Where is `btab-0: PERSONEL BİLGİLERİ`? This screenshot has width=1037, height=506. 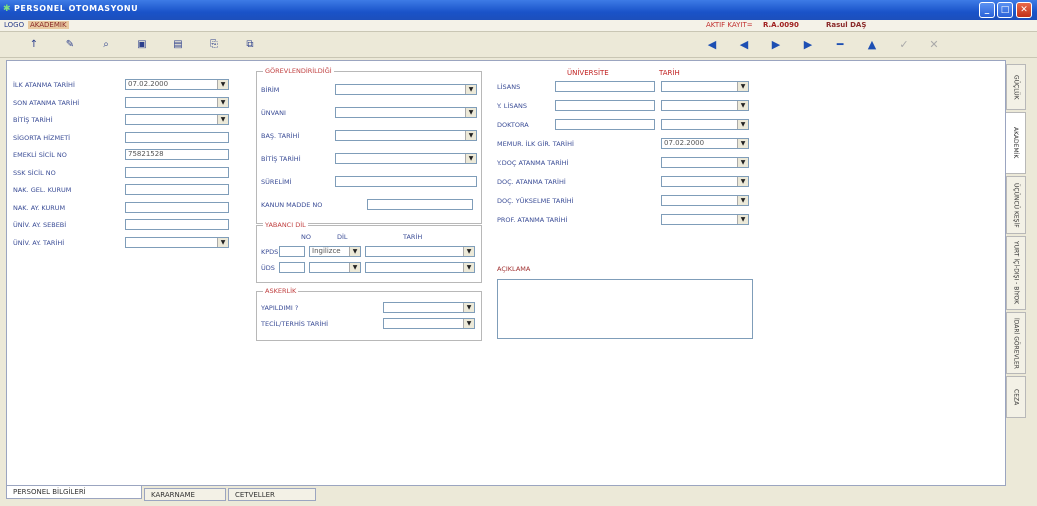
btab-0: PERSONEL BİLGİLERİ is located at coordinates (74, 492).